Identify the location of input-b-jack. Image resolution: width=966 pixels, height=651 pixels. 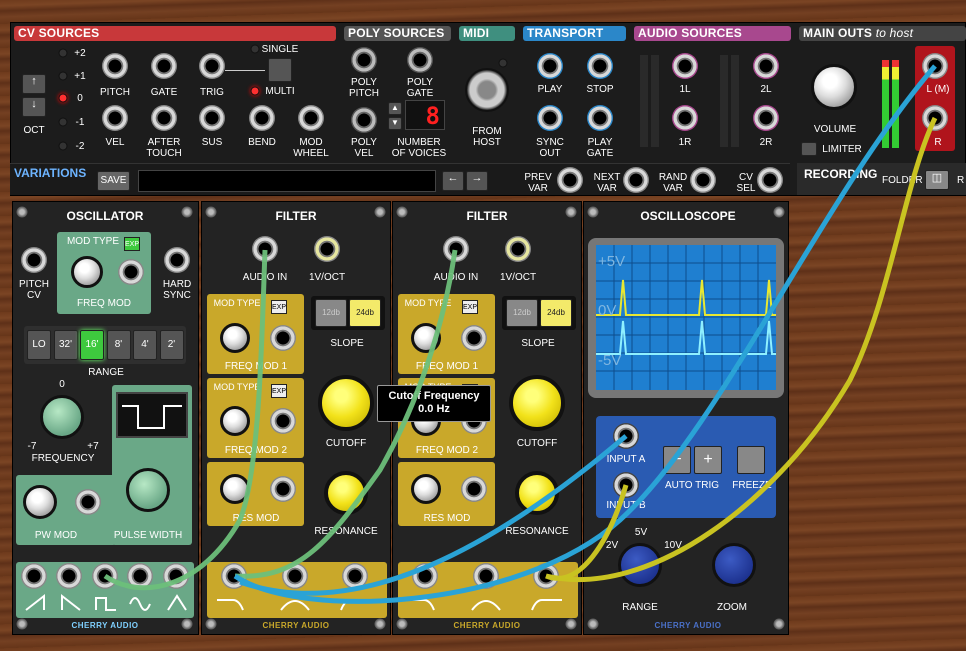
(626, 485).